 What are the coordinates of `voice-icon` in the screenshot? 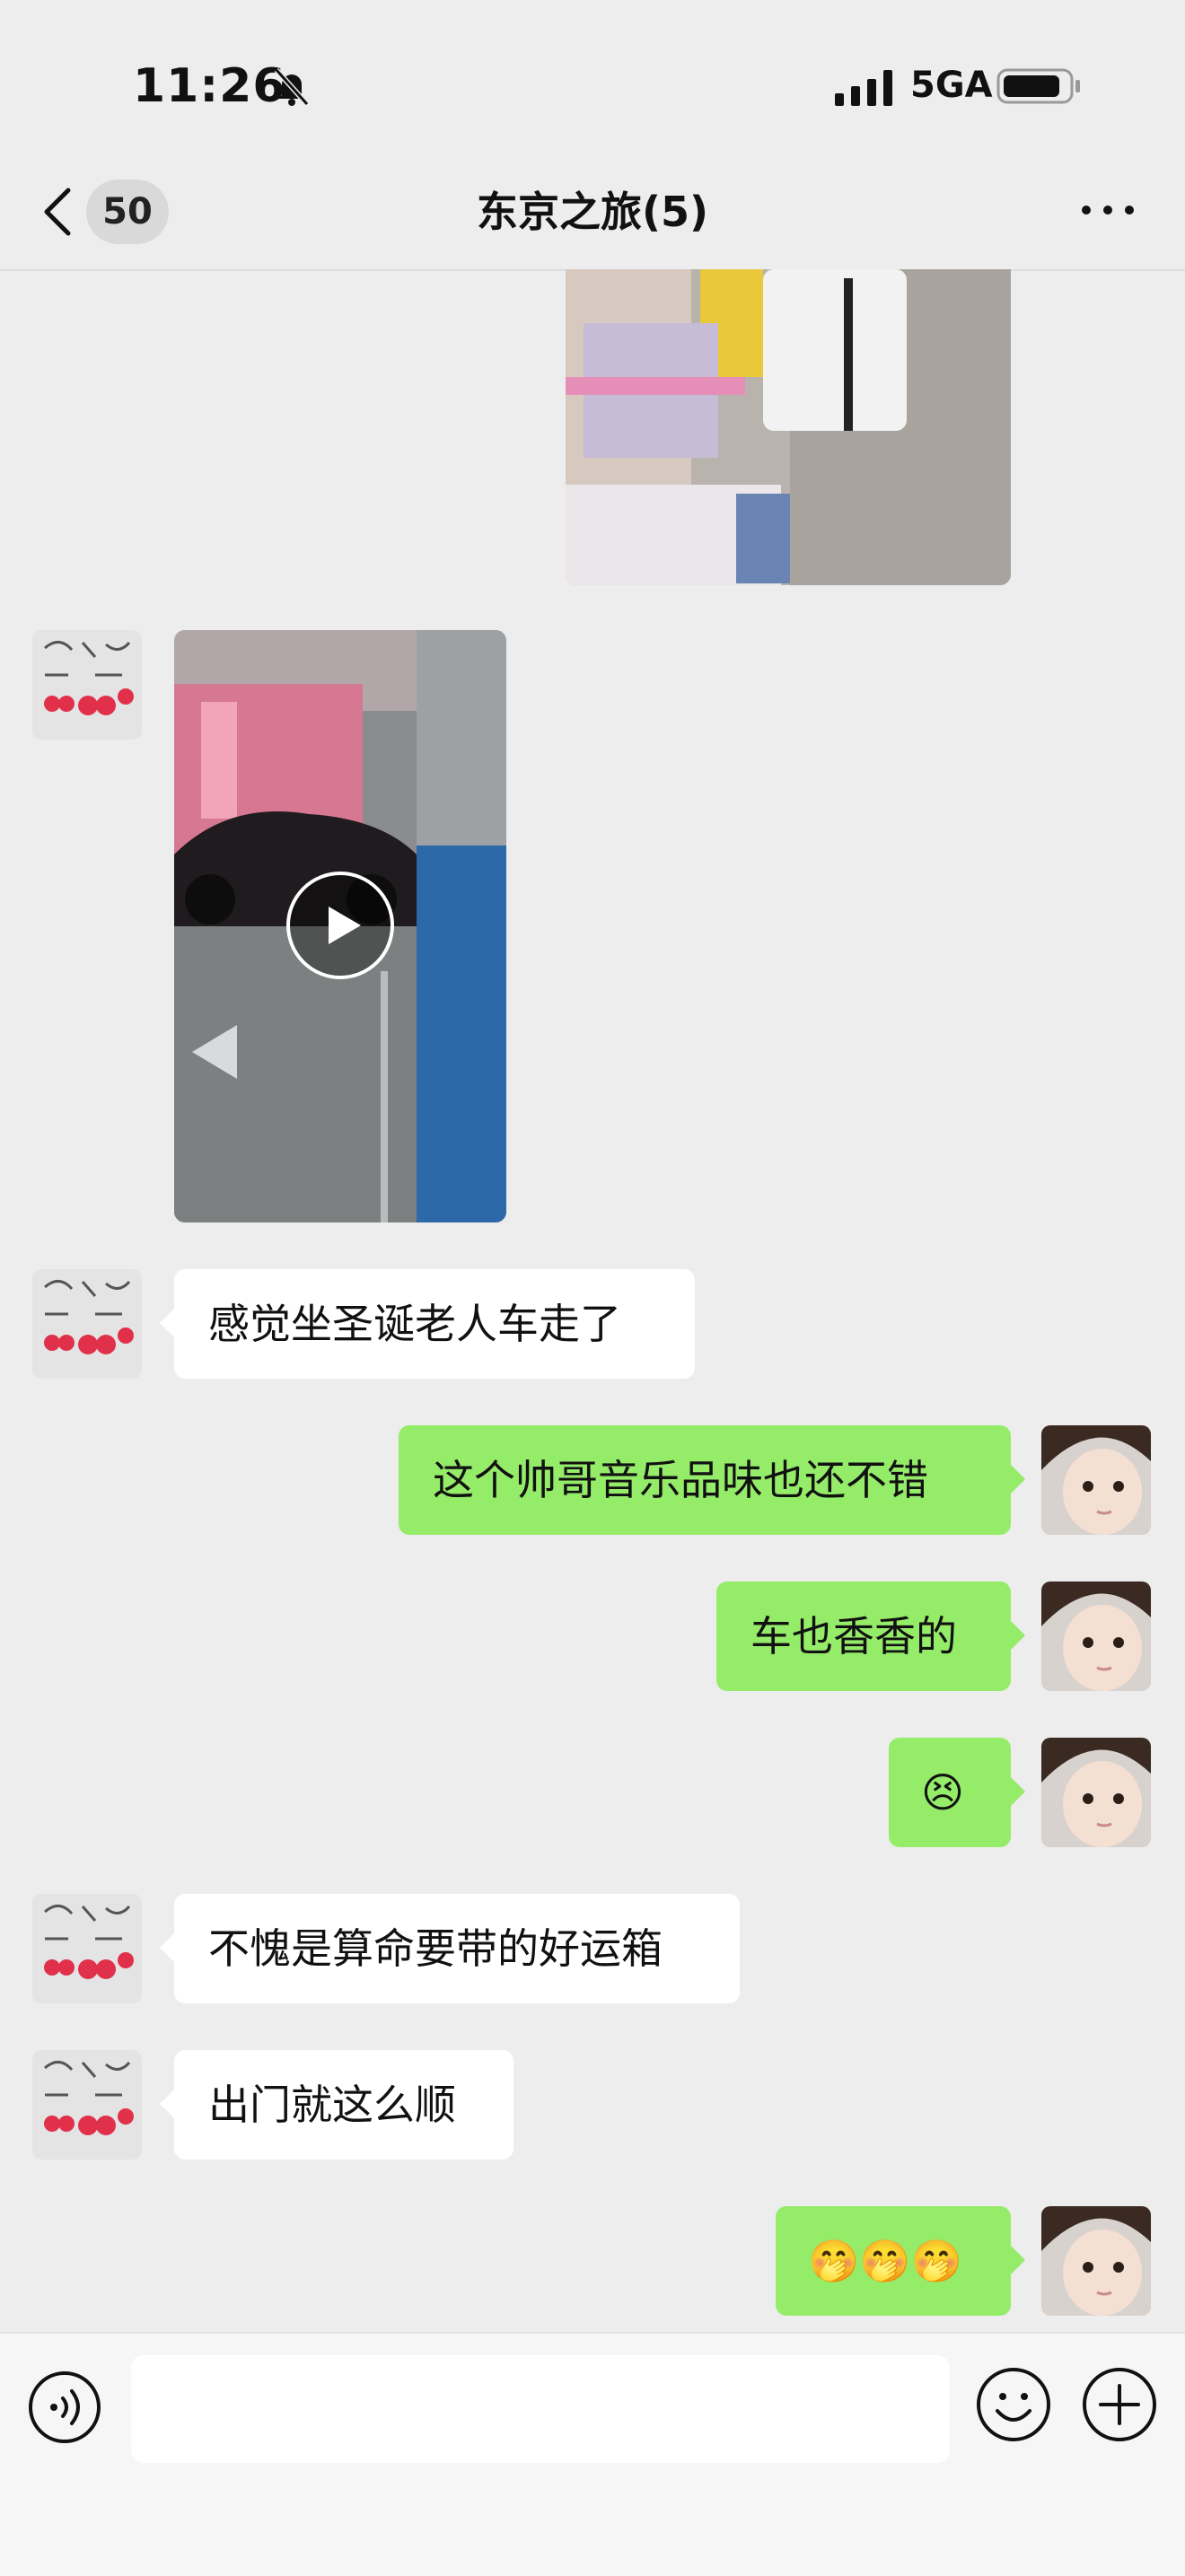 It's located at (64, 2407).